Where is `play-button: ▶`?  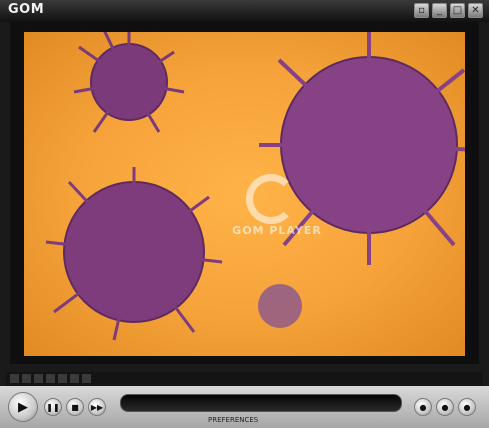 play-button: ▶ is located at coordinates (23, 407).